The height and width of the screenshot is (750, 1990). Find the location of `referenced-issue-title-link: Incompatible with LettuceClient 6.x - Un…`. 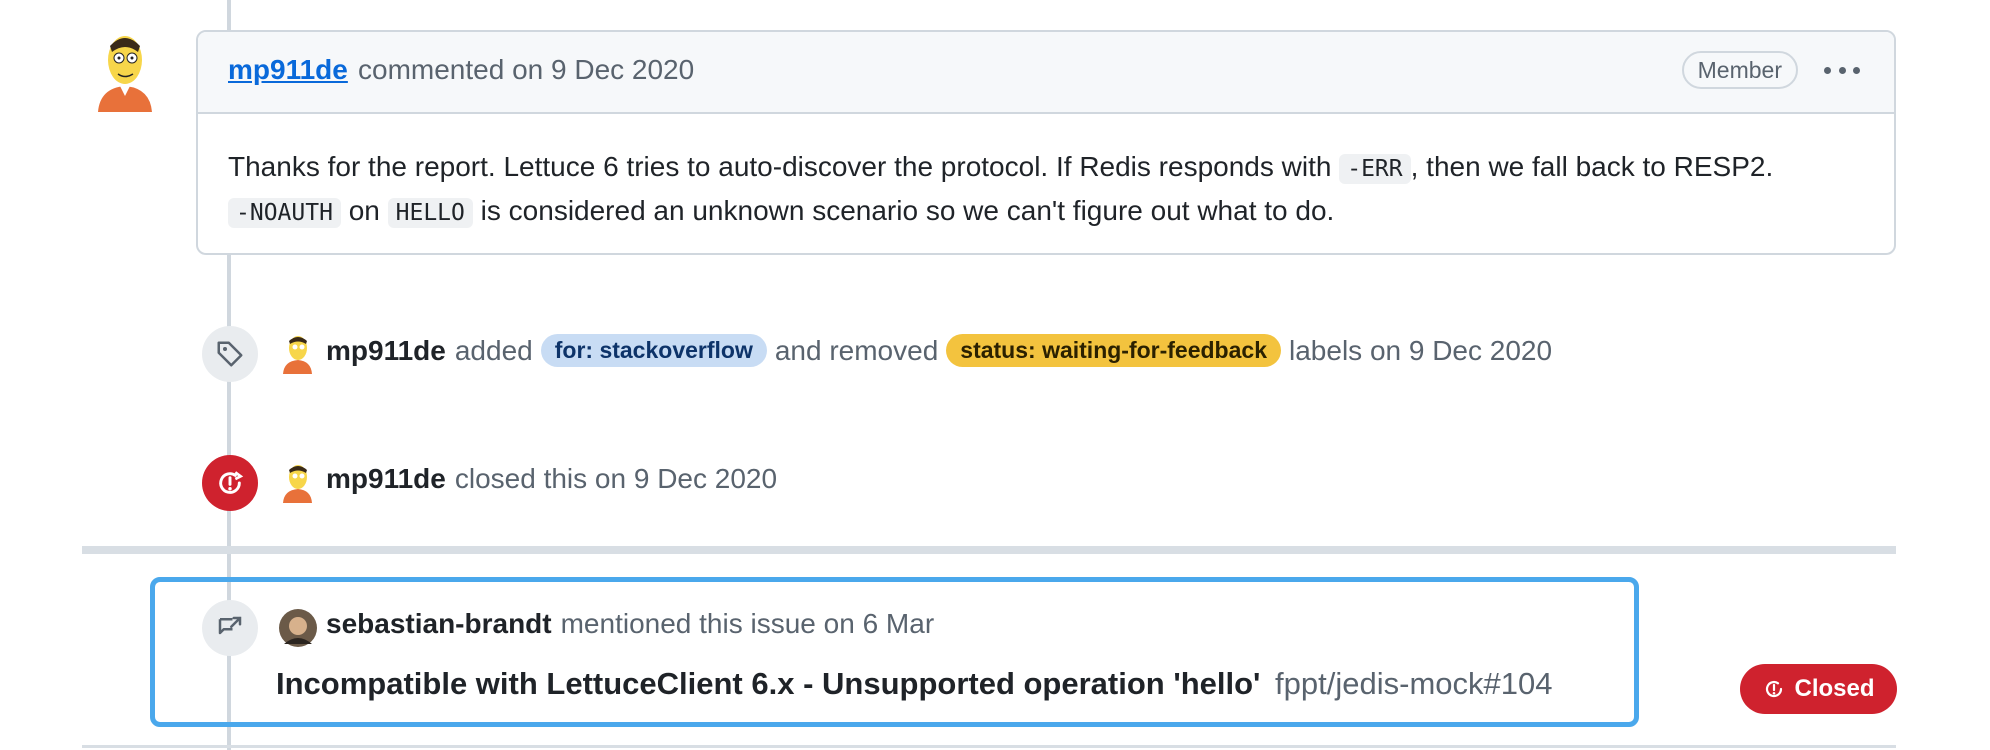

referenced-issue-title-link: Incompatible with LettuceClient 6.x - Un… is located at coordinates (768, 683).